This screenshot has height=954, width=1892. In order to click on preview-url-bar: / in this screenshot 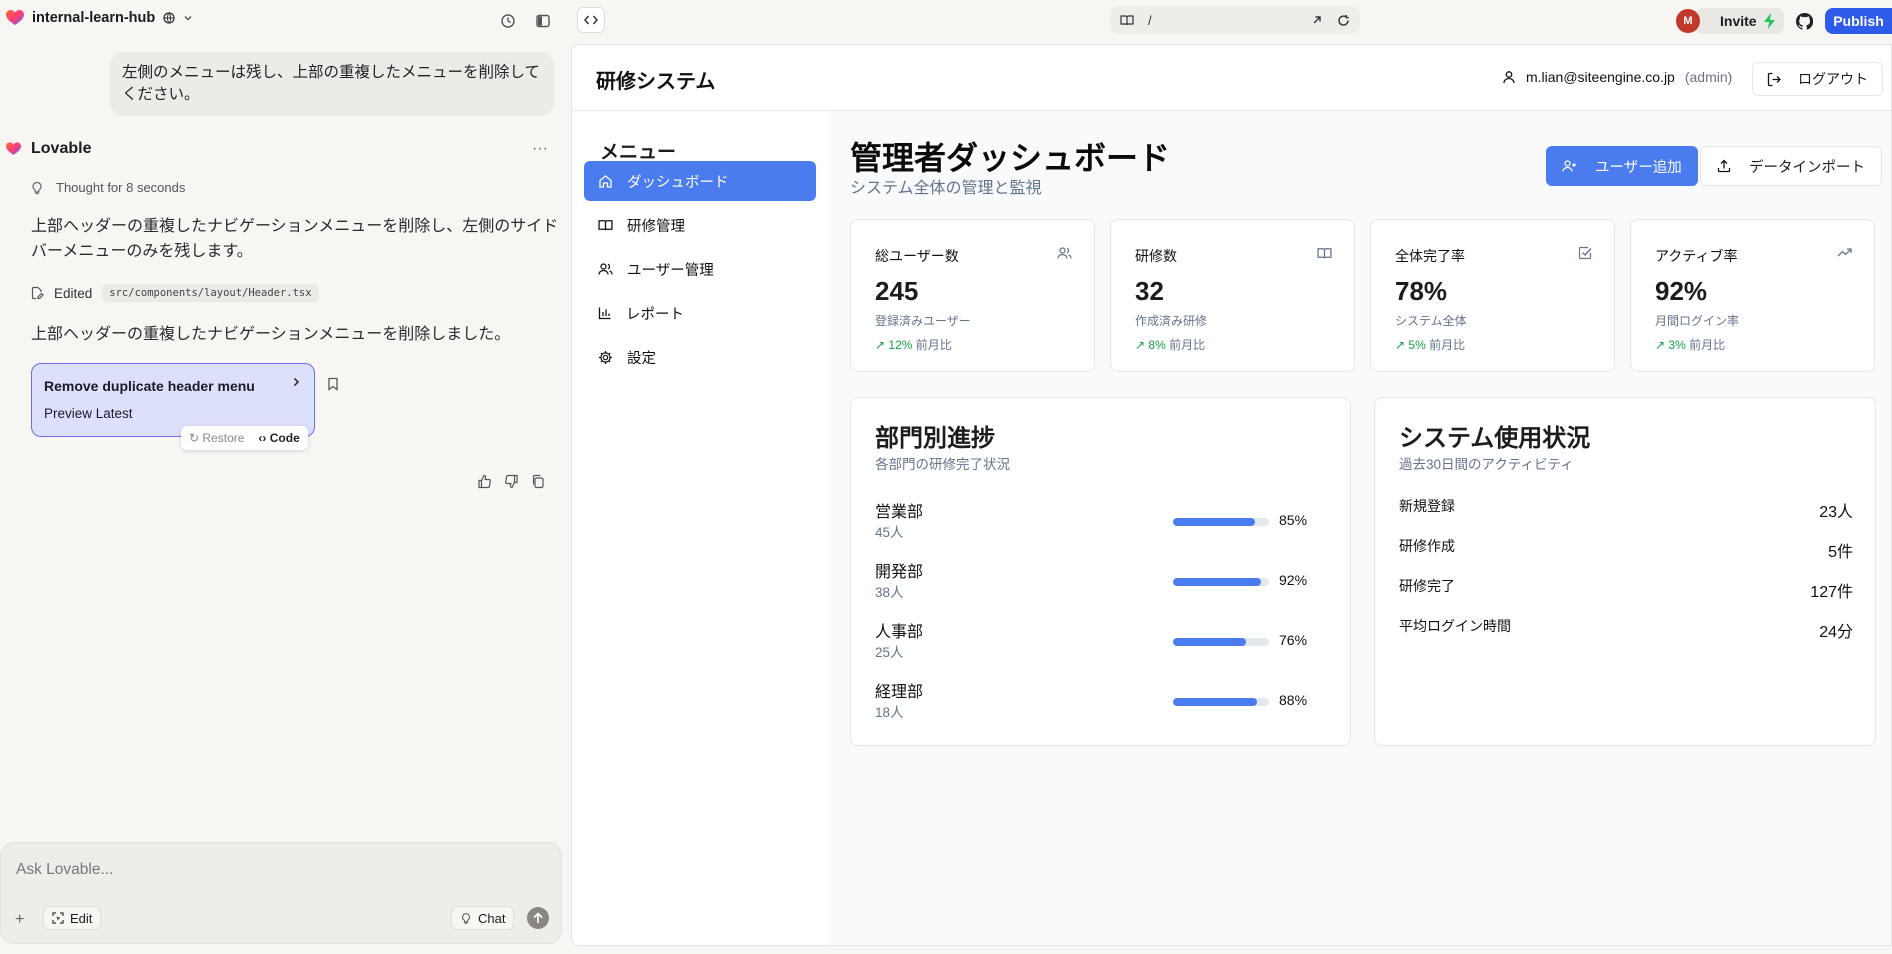, I will do `click(1235, 20)`.